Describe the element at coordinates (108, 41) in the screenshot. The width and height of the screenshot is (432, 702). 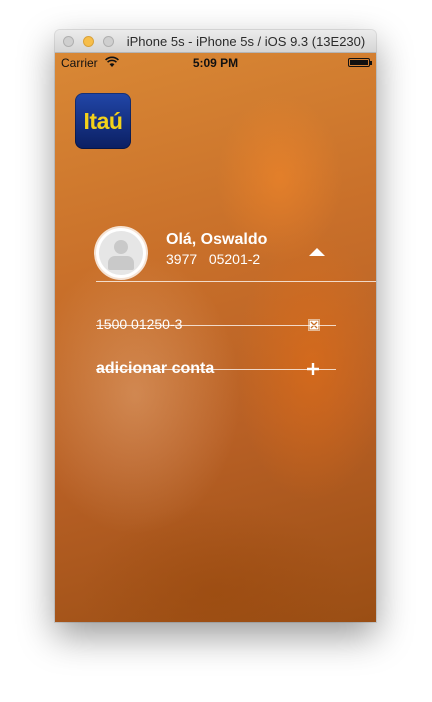
I see `zoom-window-button` at that location.